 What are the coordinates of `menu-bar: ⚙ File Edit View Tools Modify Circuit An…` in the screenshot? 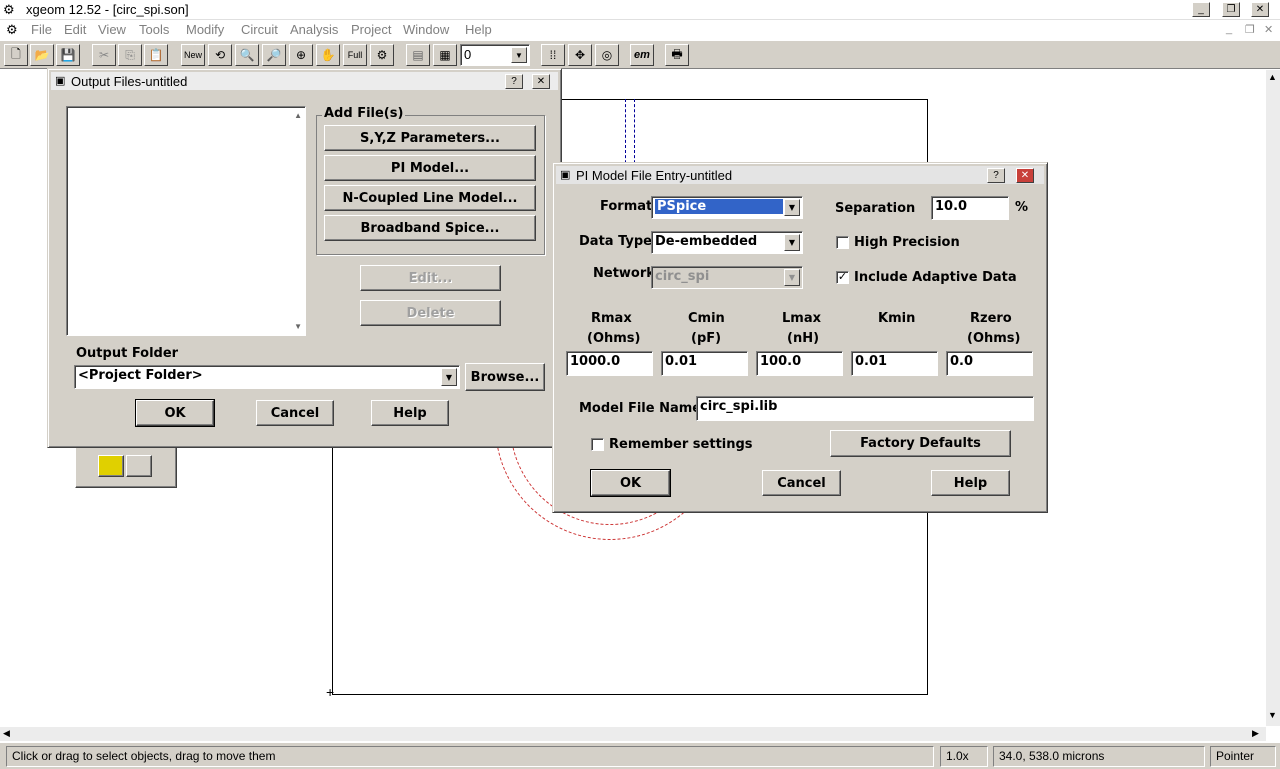 It's located at (640, 30).